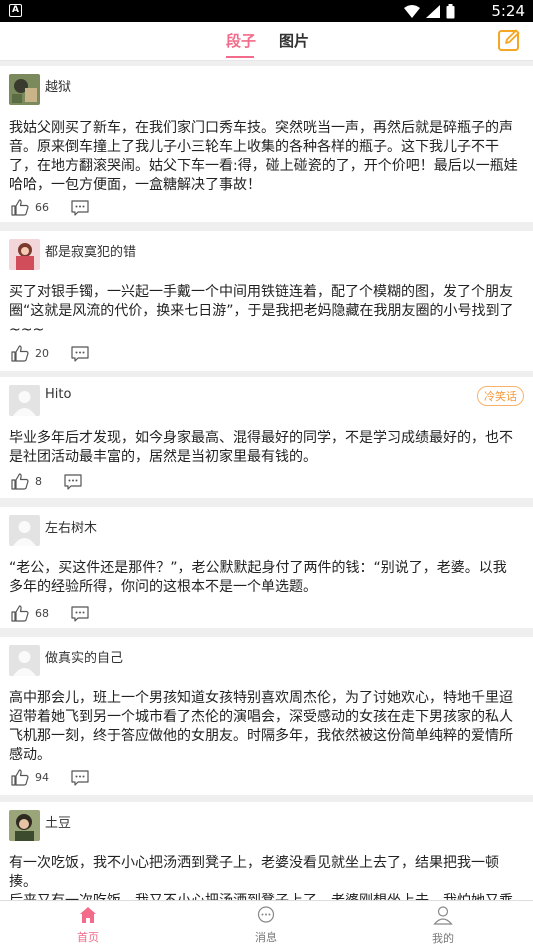  What do you see at coordinates (90, 250) in the screenshot?
I see `username: 都是寂寞犯的错` at bounding box center [90, 250].